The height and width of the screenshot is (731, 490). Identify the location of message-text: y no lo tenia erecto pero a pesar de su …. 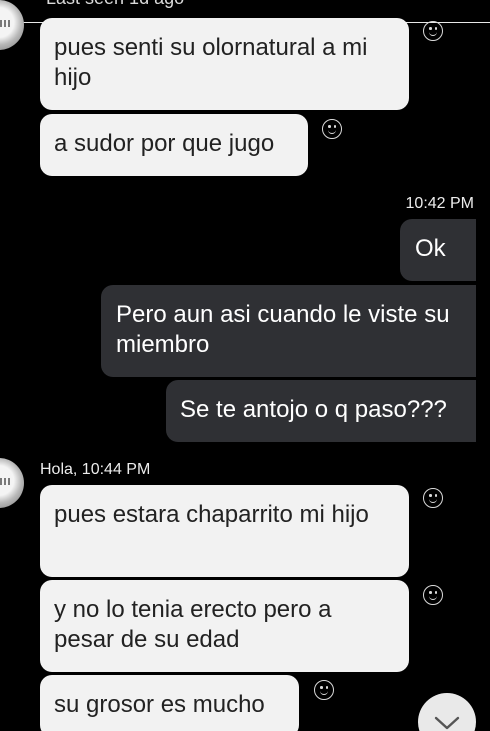
(193, 624).